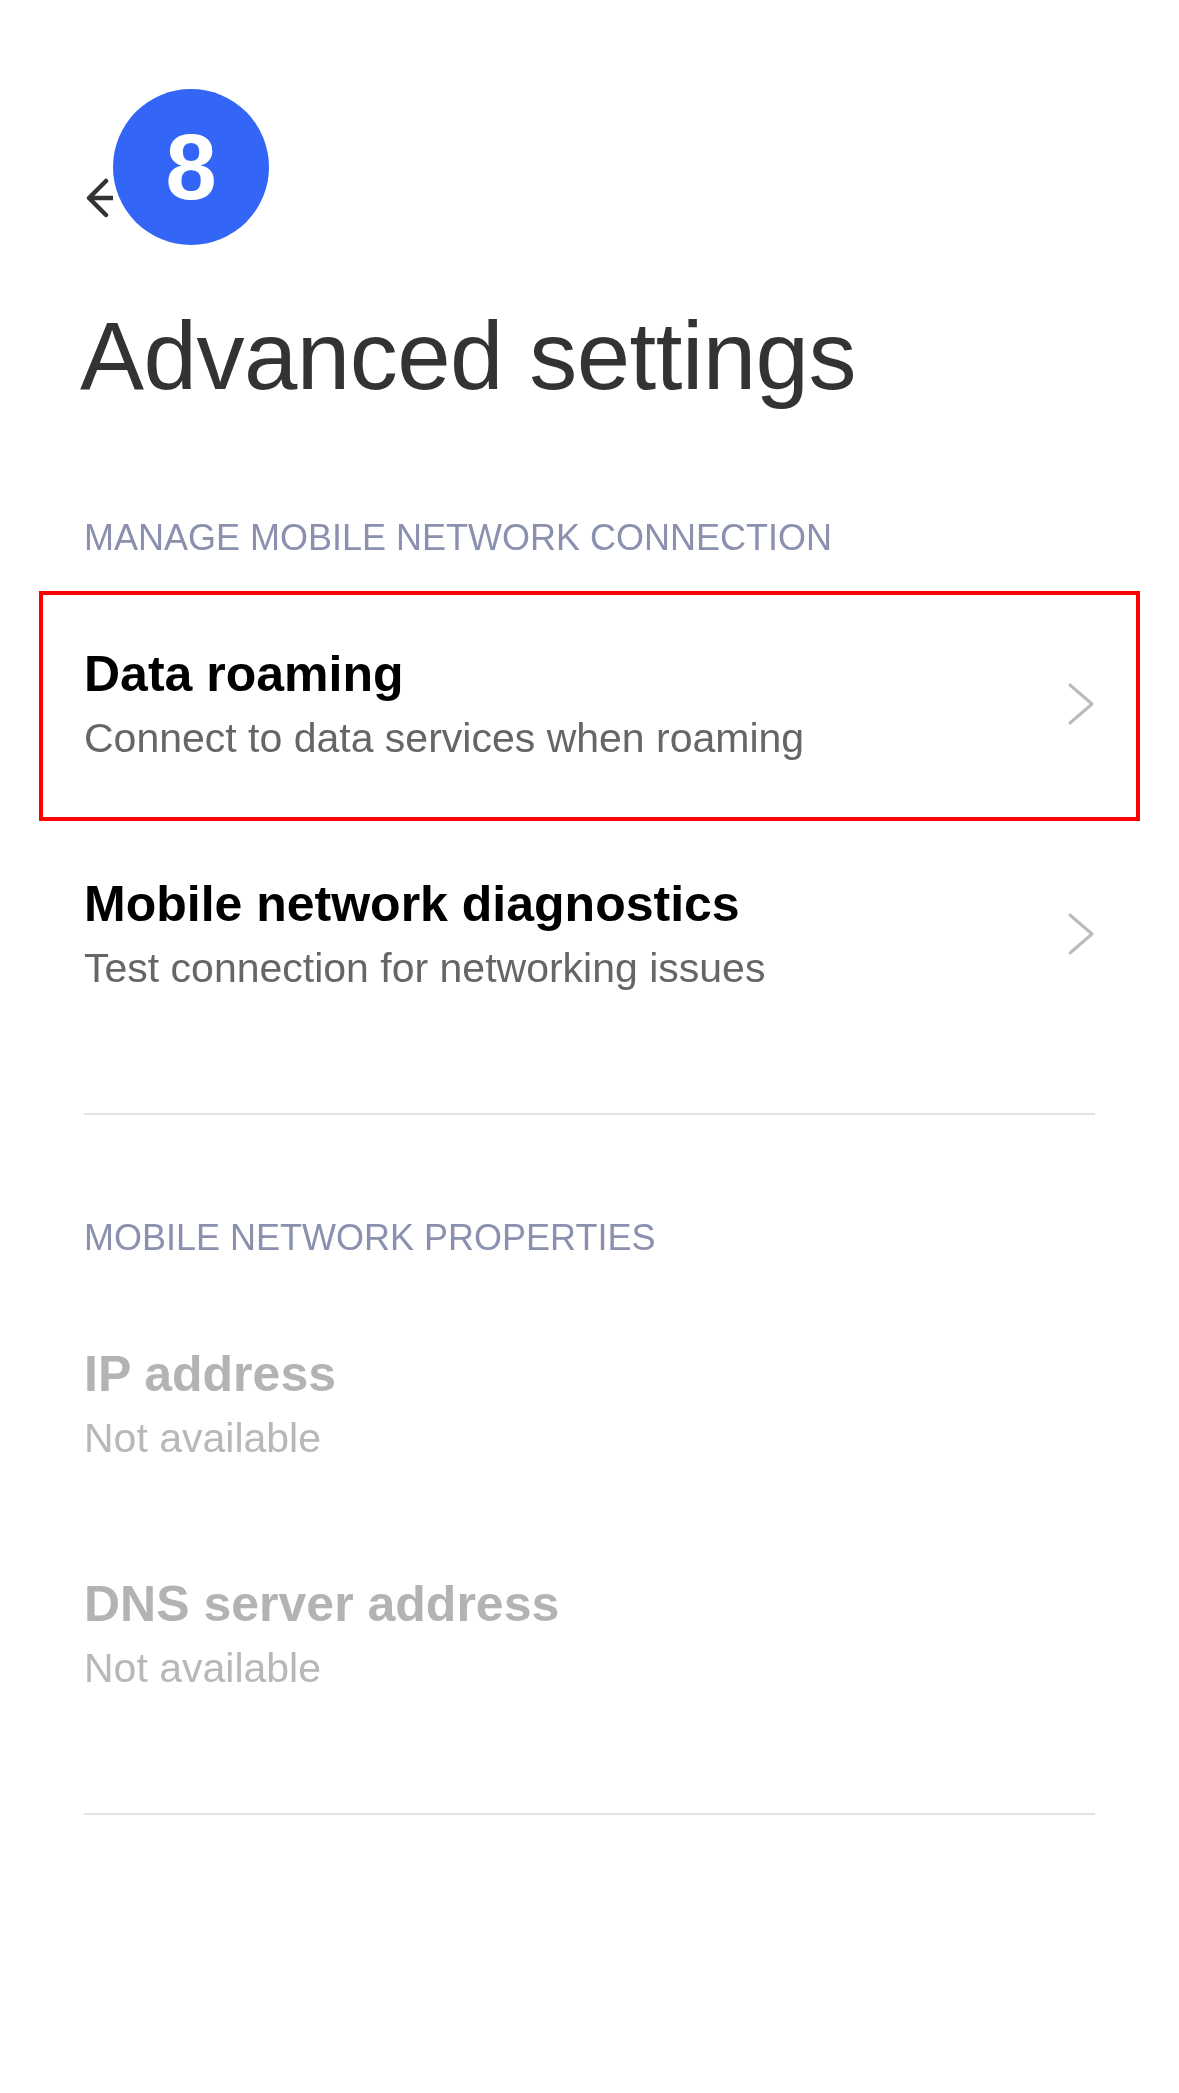  I want to click on back-button, so click(99, 198).